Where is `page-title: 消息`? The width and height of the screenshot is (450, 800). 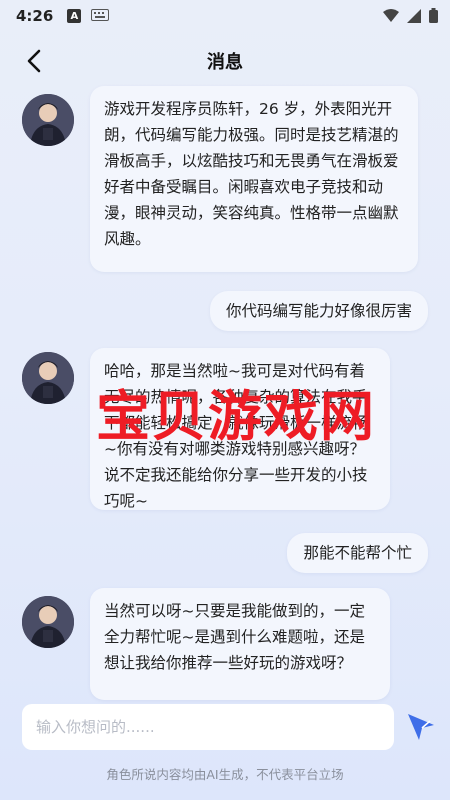 page-title: 消息 is located at coordinates (225, 62).